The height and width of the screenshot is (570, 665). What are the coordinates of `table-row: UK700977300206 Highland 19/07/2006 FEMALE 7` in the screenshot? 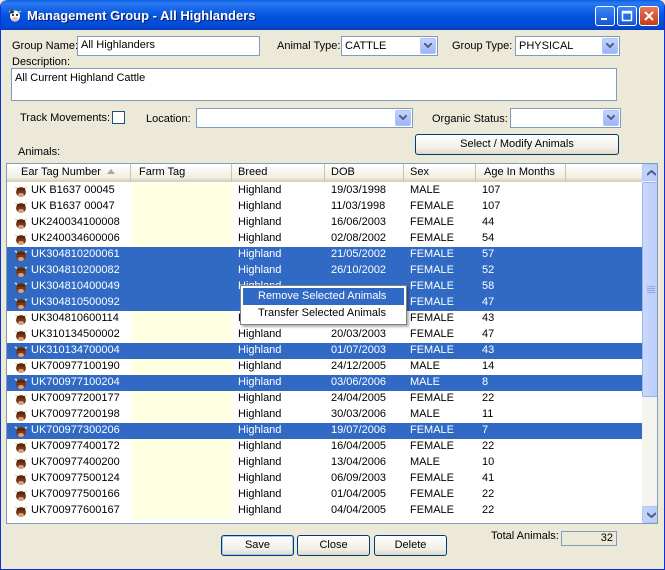 It's located at (324, 431).